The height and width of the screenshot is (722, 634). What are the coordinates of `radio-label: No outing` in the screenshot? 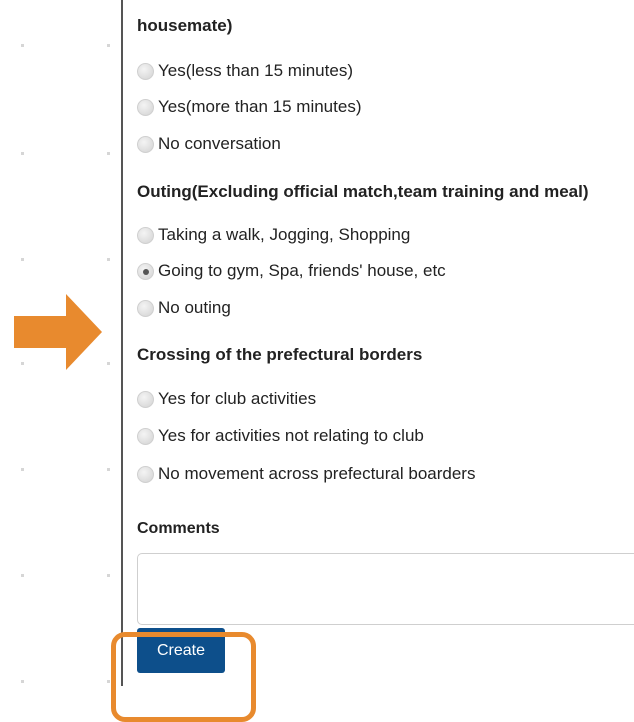 It's located at (194, 307).